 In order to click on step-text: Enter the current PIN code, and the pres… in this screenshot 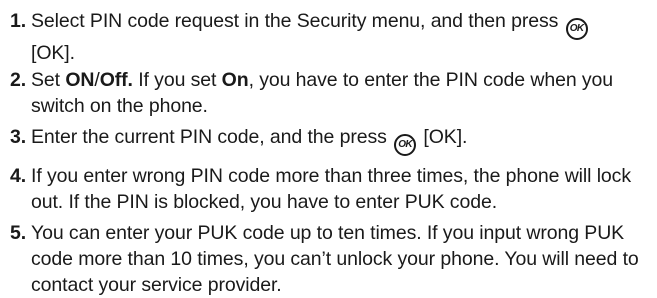, I will do `click(340, 140)`.